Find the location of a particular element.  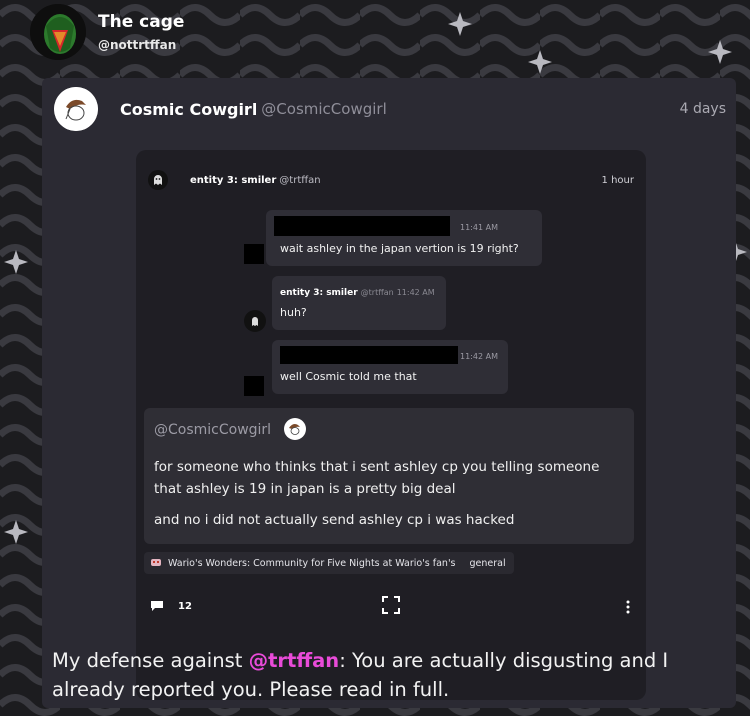

chat-message: entity 3: smiler @trtffan 11:42 AM huh? is located at coordinates (359, 303).